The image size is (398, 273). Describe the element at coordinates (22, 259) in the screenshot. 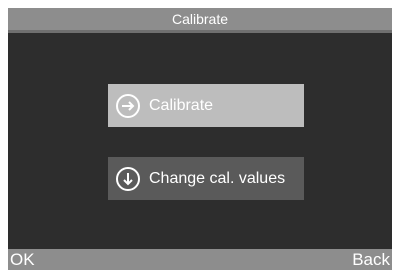

I see `ok-softkey: OK` at that location.